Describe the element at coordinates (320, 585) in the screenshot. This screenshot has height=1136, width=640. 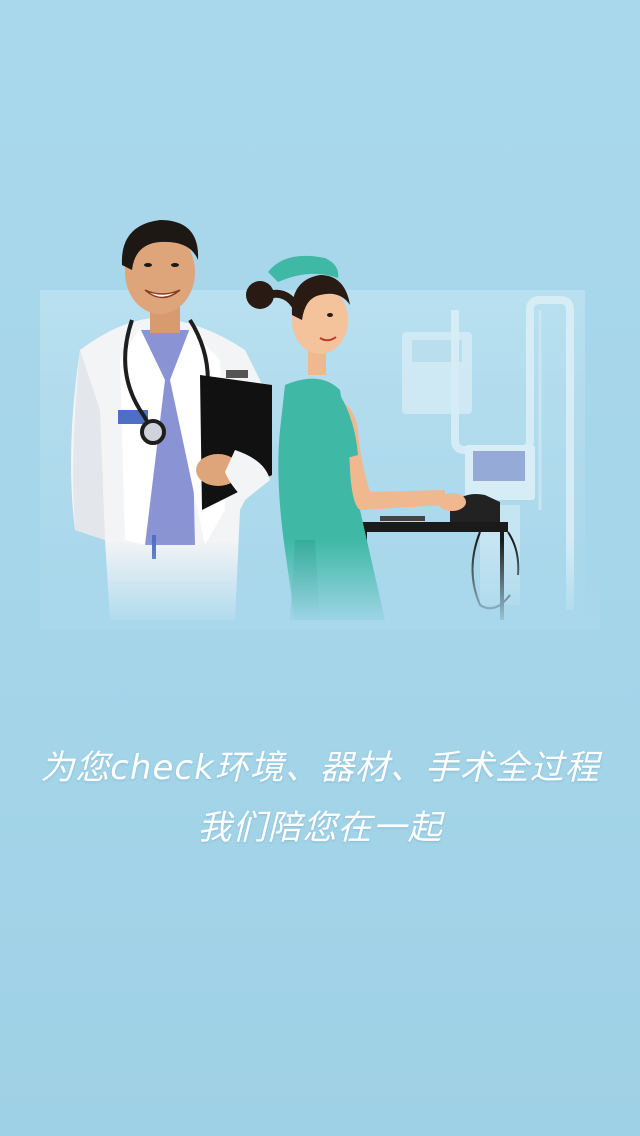
I see `fade-overlay` at that location.